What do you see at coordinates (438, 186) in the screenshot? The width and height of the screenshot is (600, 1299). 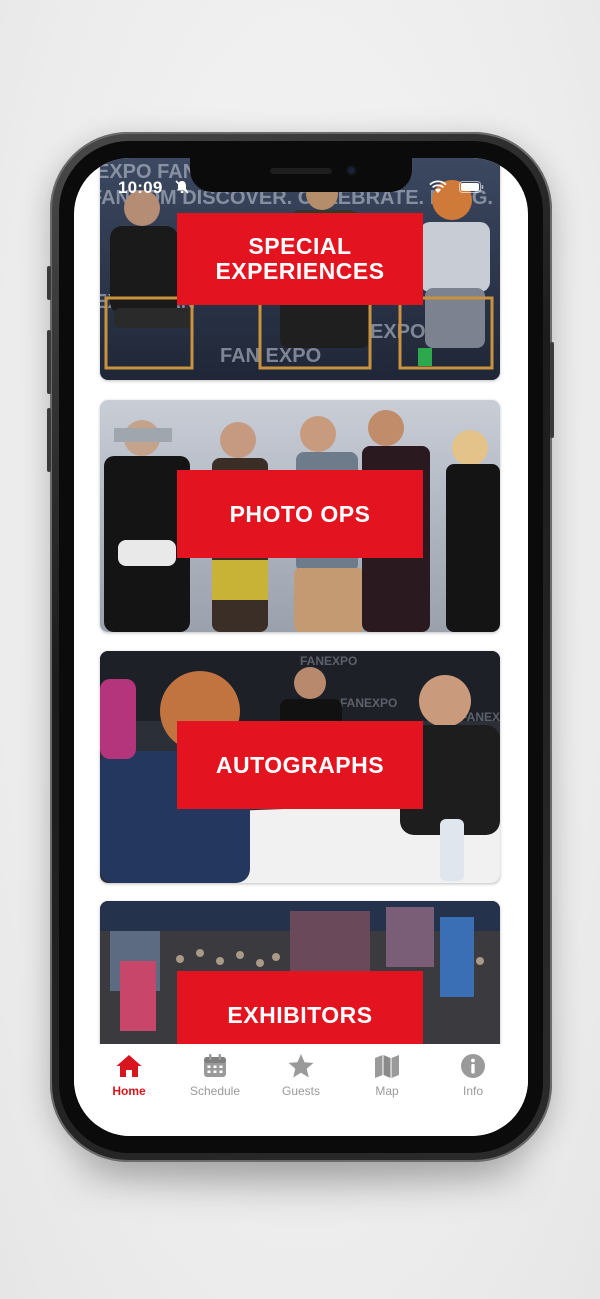 I see `wifi-icon` at bounding box center [438, 186].